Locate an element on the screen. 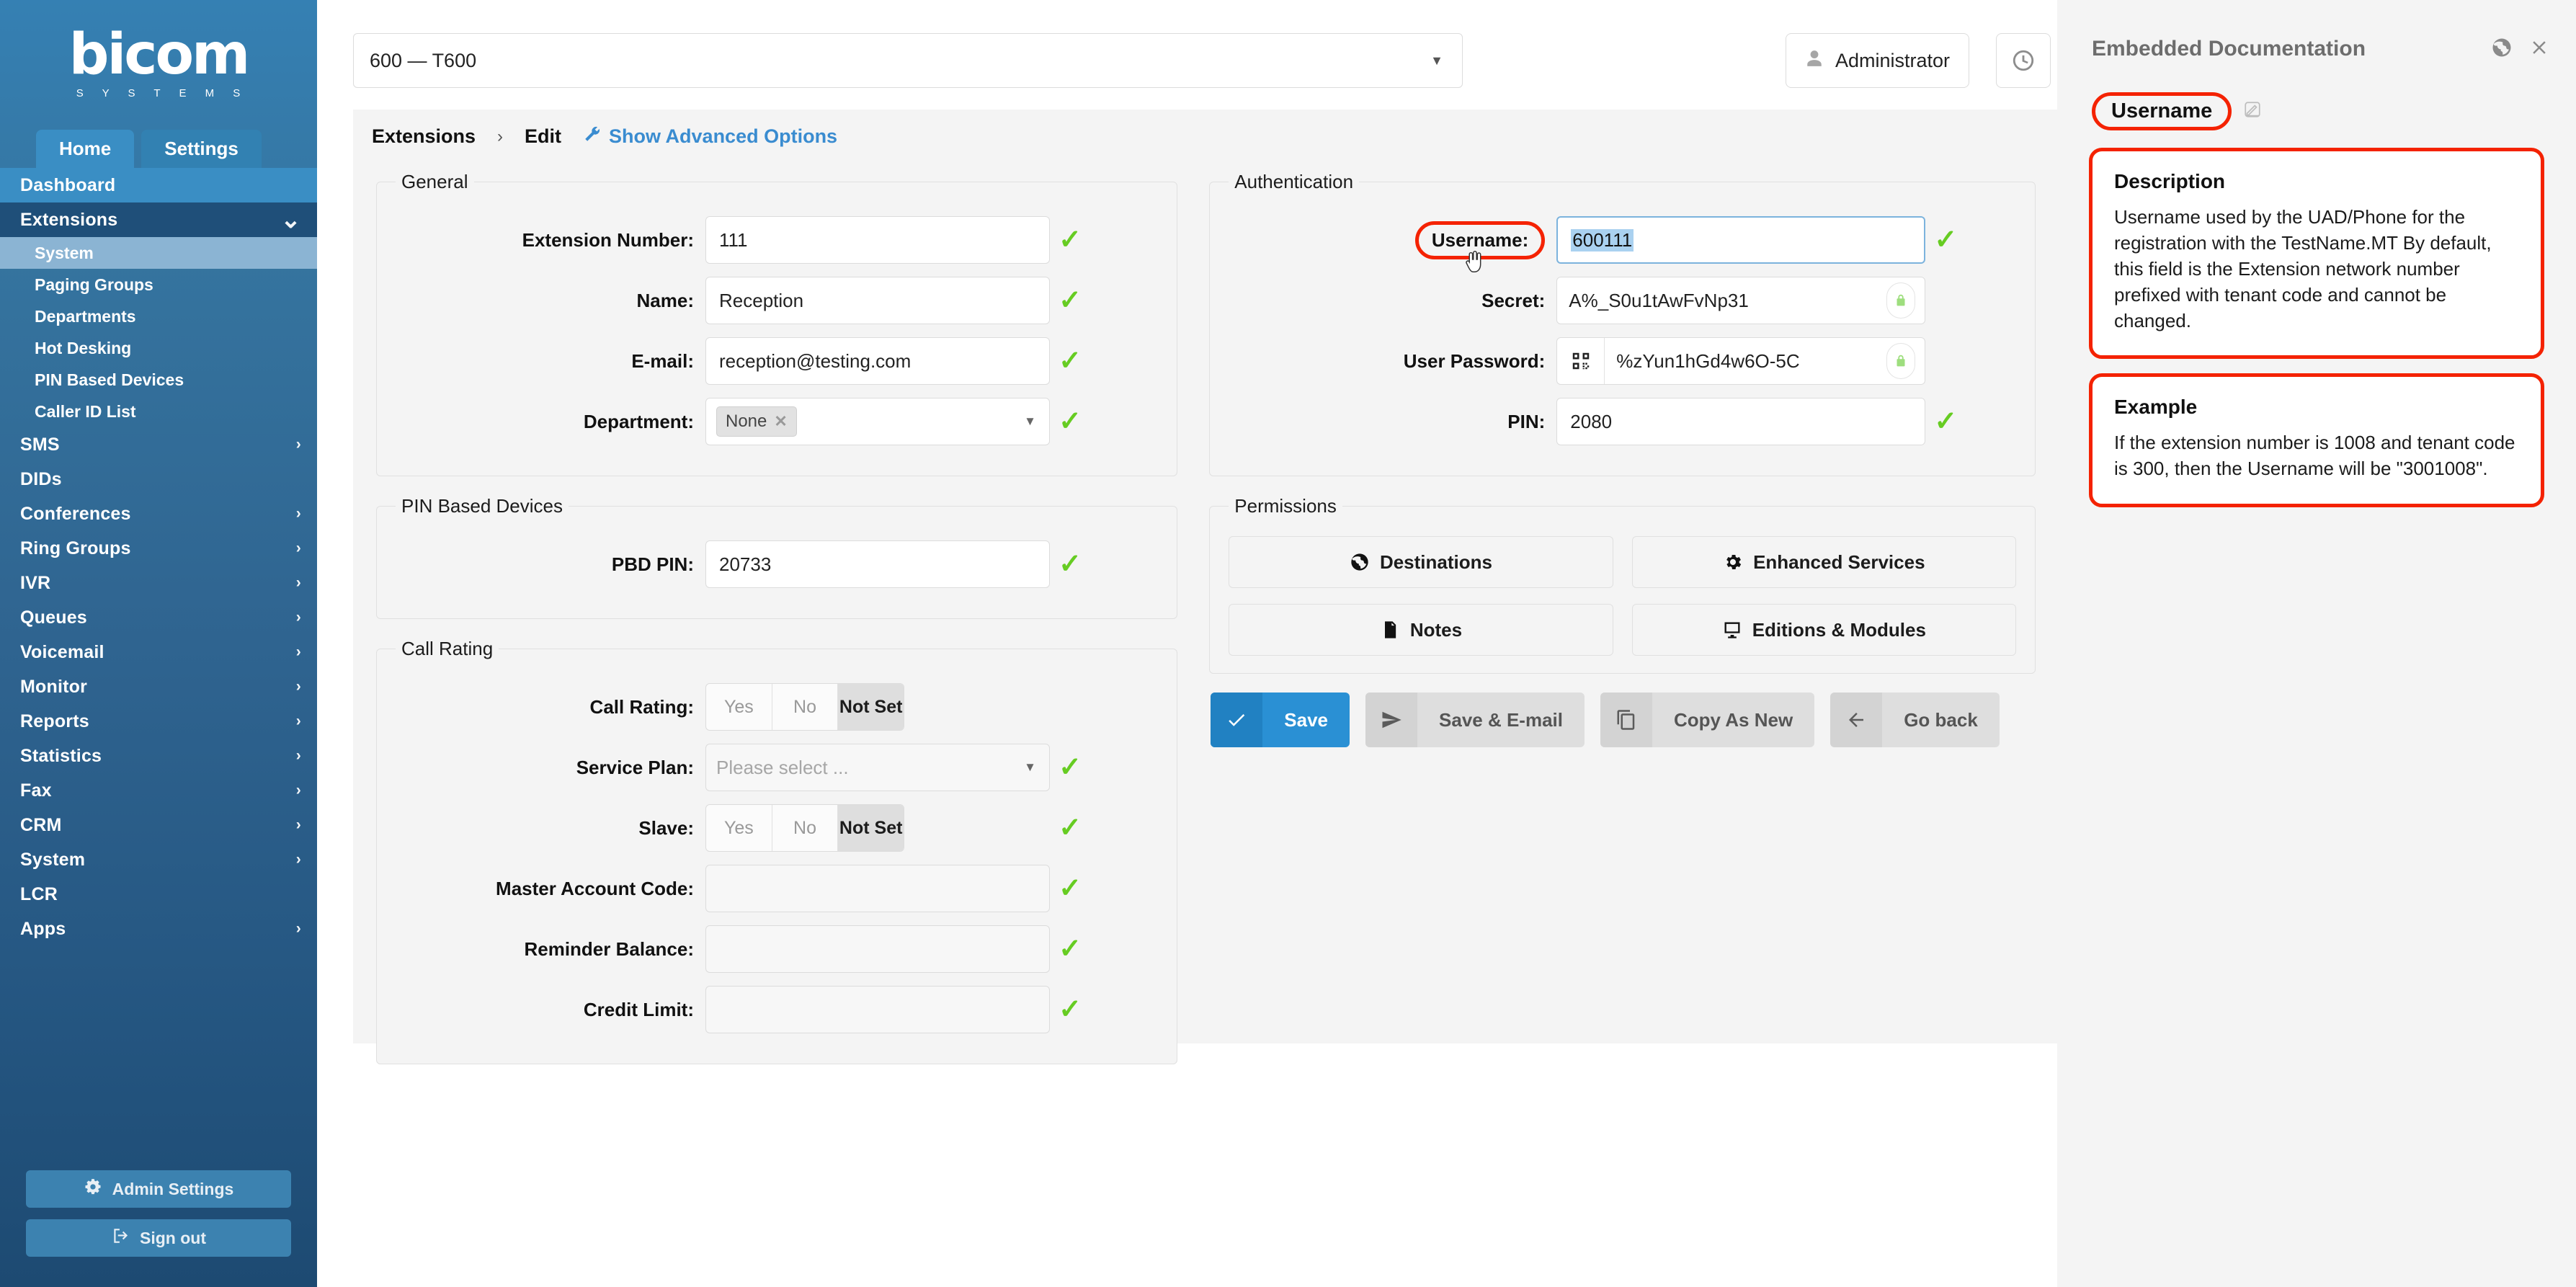 This screenshot has height=1287, width=2576. sidebar-item-ivr: IVR › is located at coordinates (158, 583).